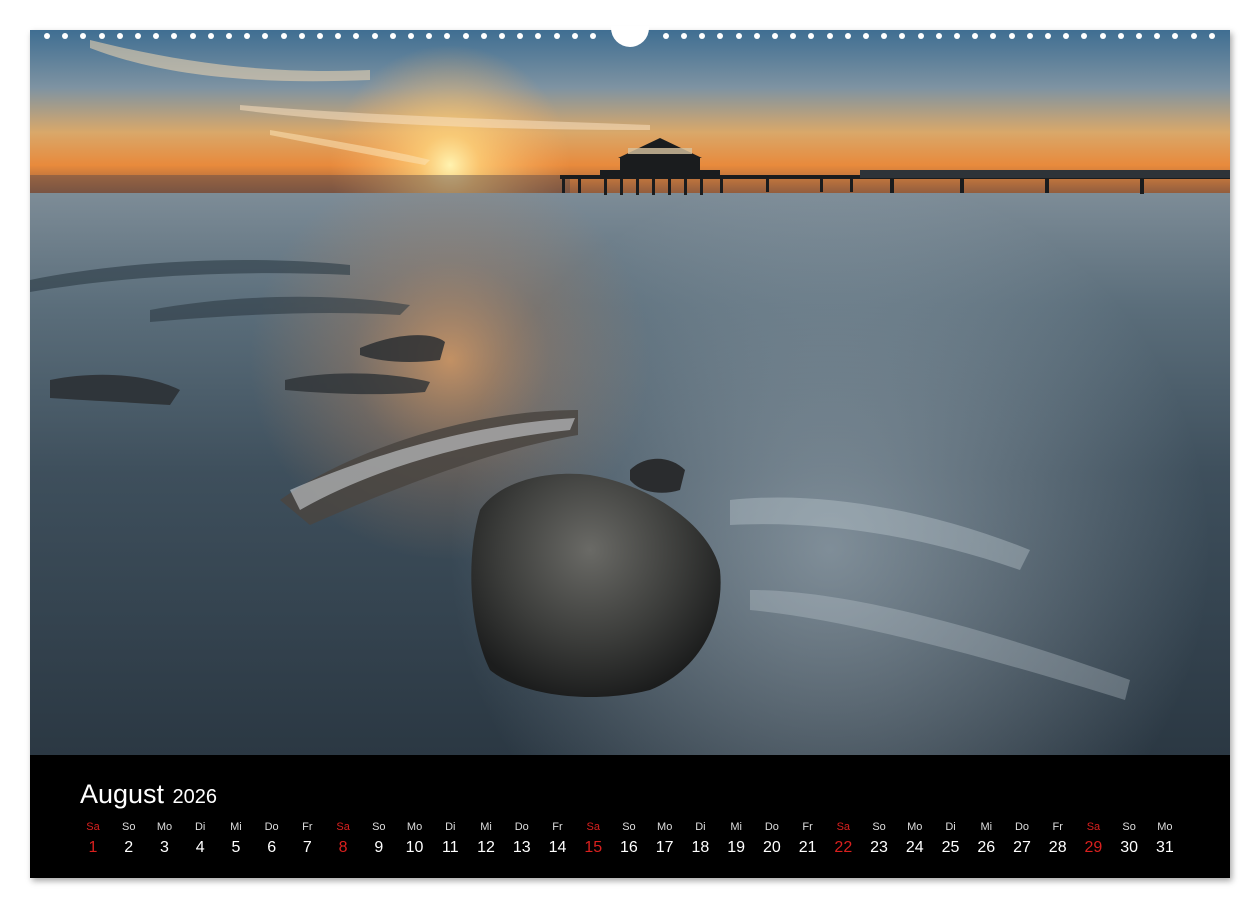  I want to click on day-cell: Fr 7, so click(307, 838).